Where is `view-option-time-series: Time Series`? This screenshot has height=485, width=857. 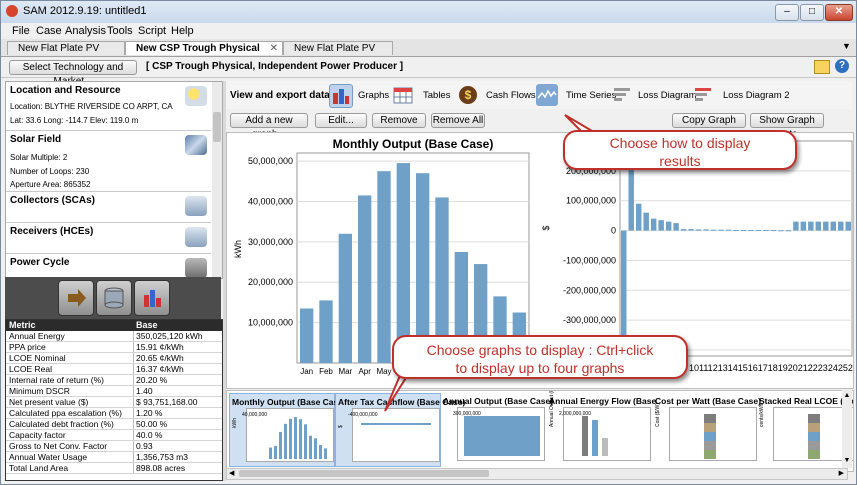 view-option-time-series: Time Series is located at coordinates (591, 95).